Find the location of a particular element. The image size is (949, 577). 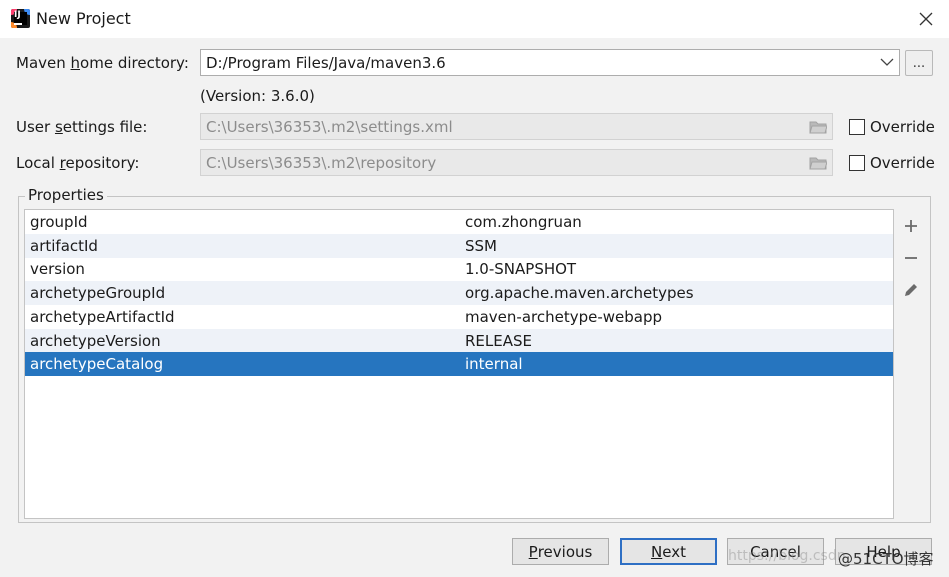

property-key: archetypeArtifactId is located at coordinates (102, 317).